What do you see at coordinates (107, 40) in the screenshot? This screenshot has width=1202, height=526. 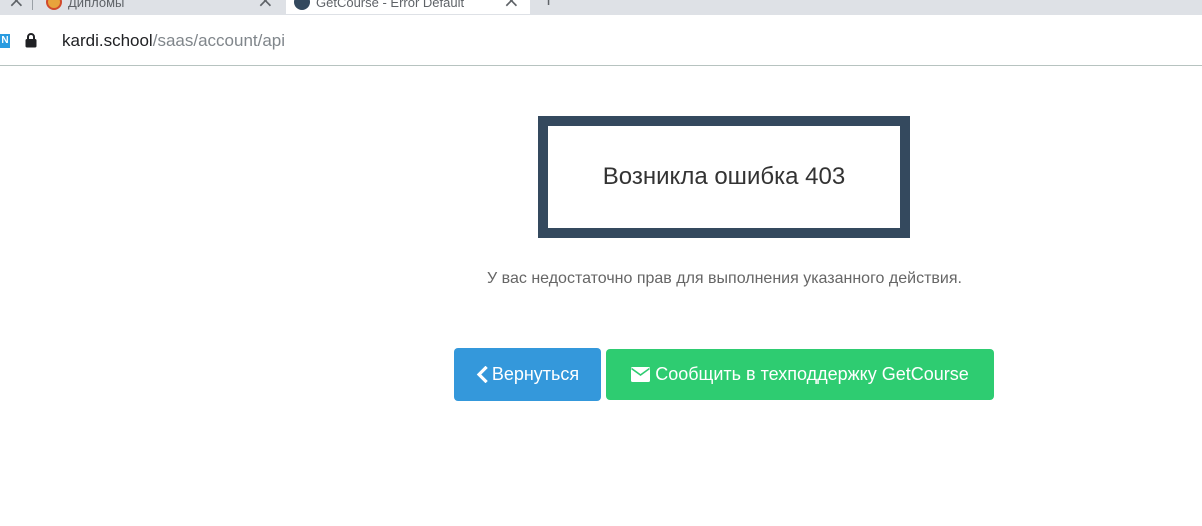 I see `url-host: kardi.school` at bounding box center [107, 40].